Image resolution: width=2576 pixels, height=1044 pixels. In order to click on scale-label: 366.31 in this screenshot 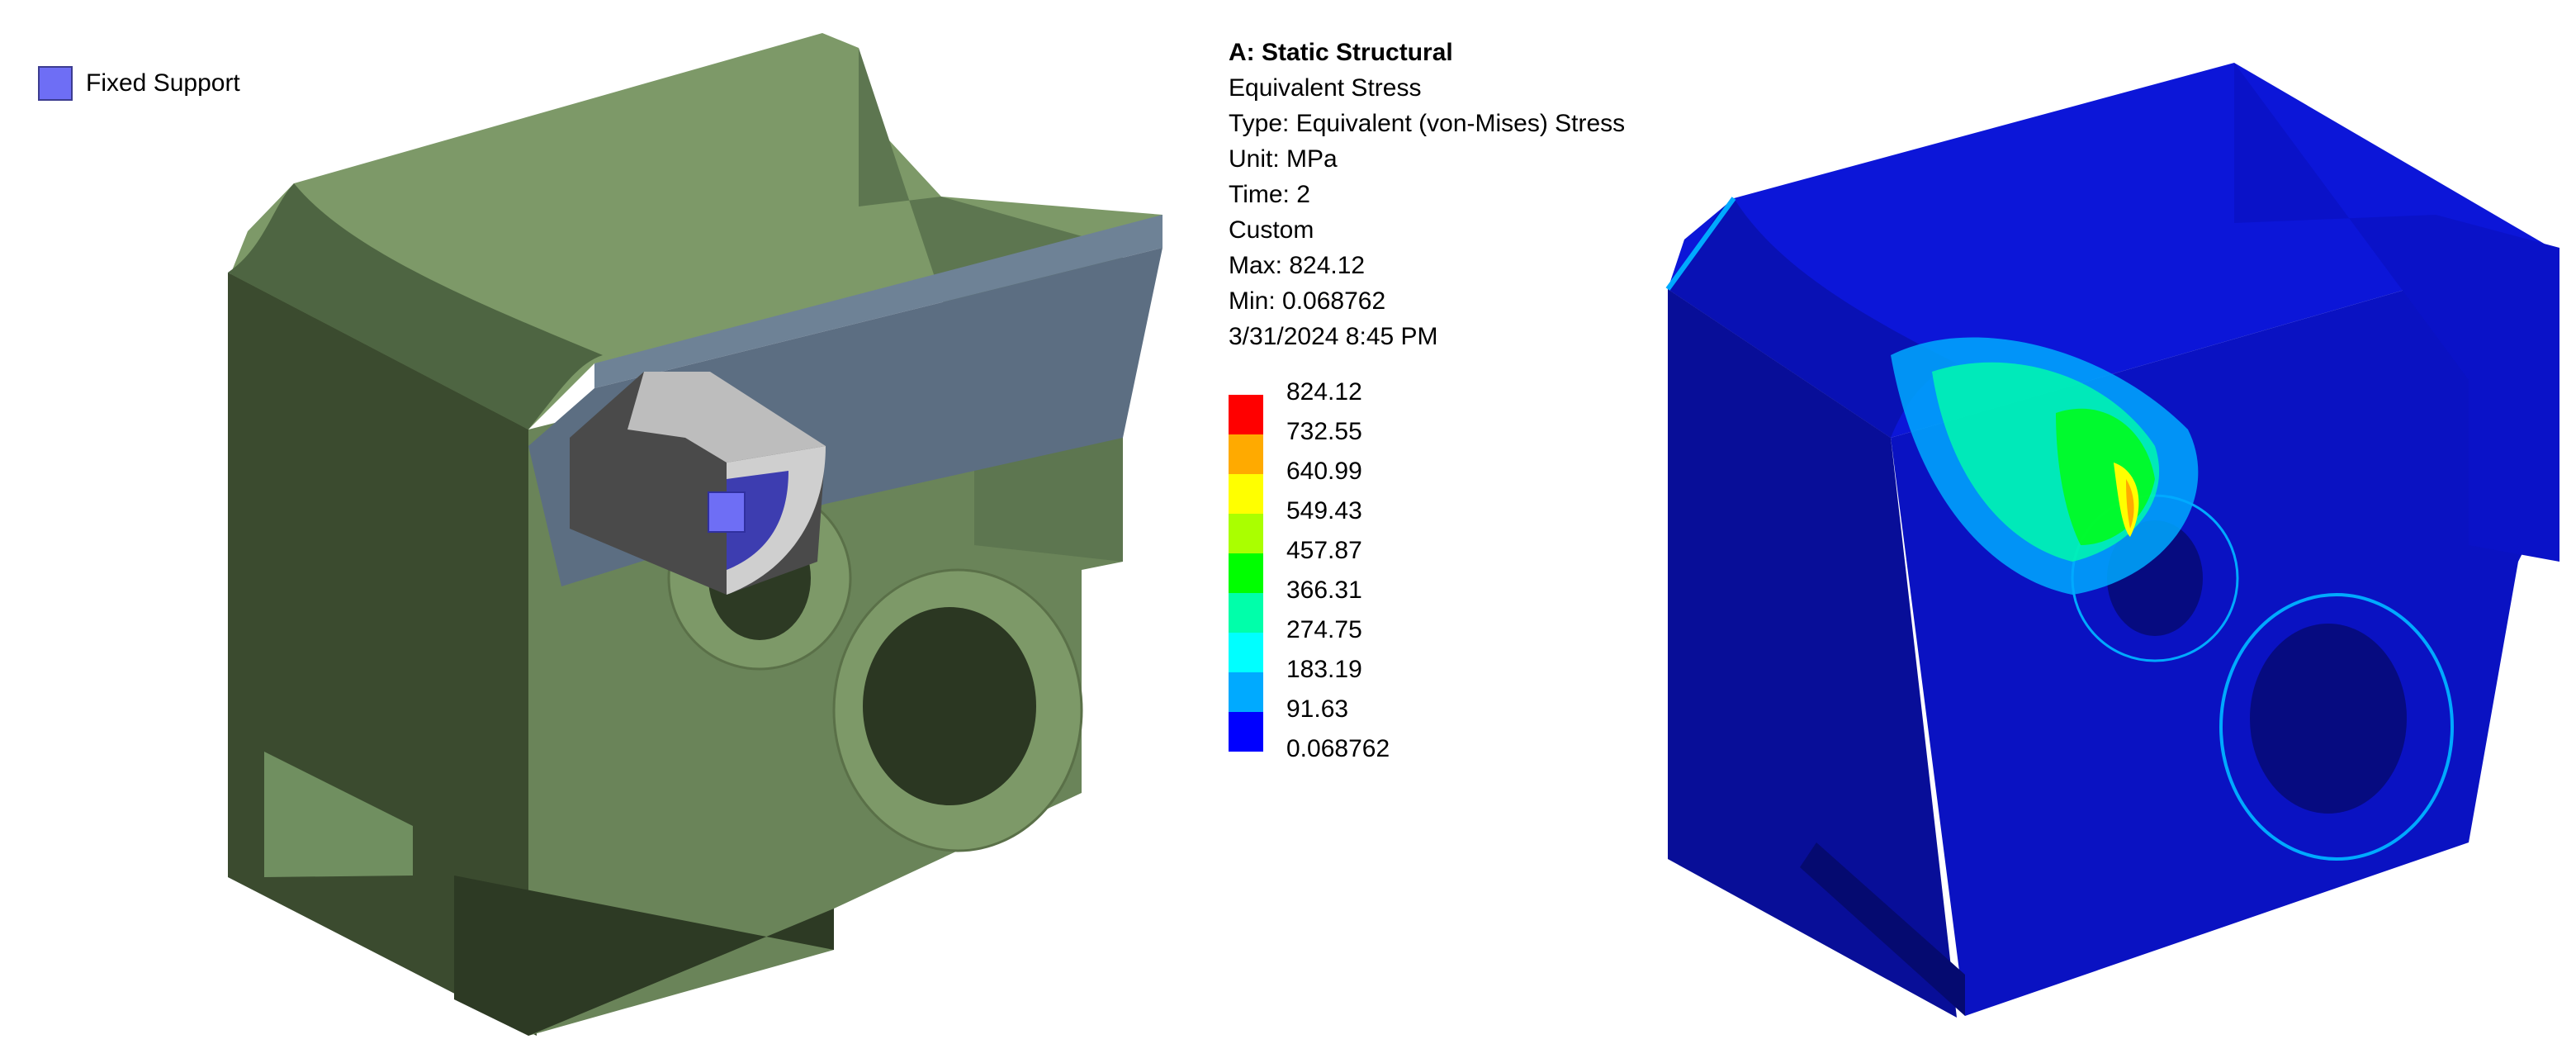, I will do `click(1324, 590)`.